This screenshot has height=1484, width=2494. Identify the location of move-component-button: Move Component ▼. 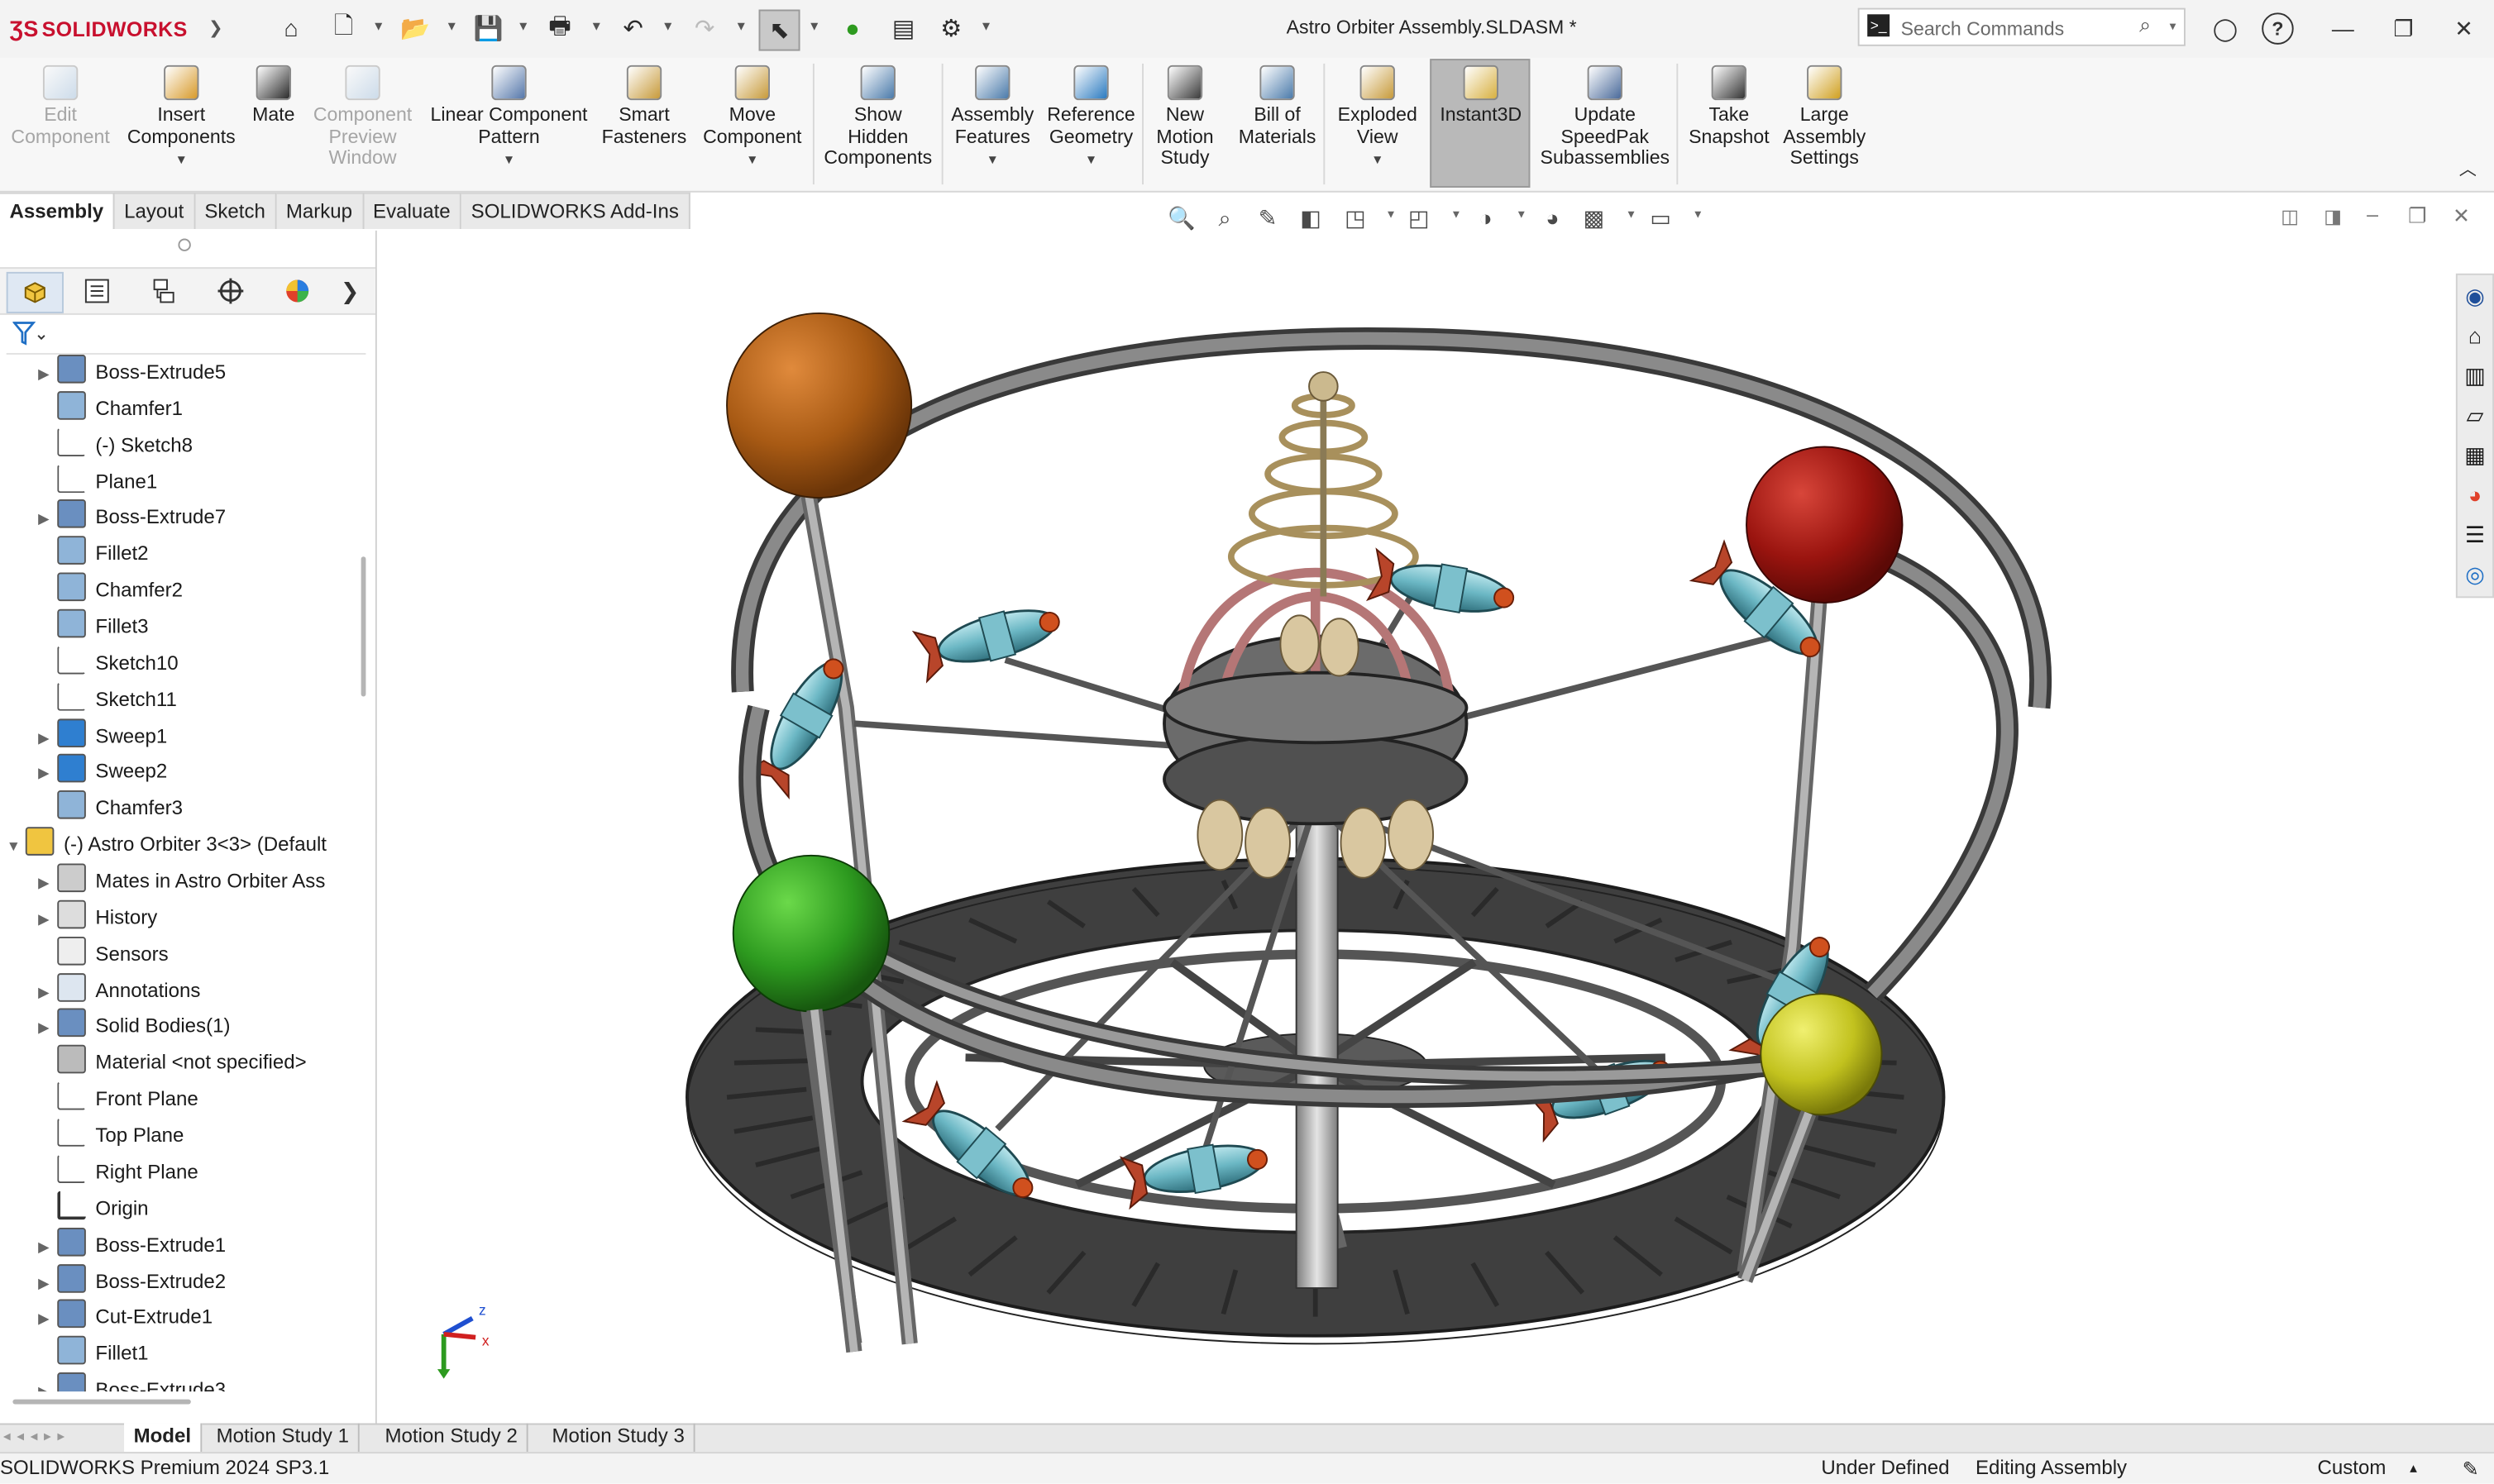
(752, 115).